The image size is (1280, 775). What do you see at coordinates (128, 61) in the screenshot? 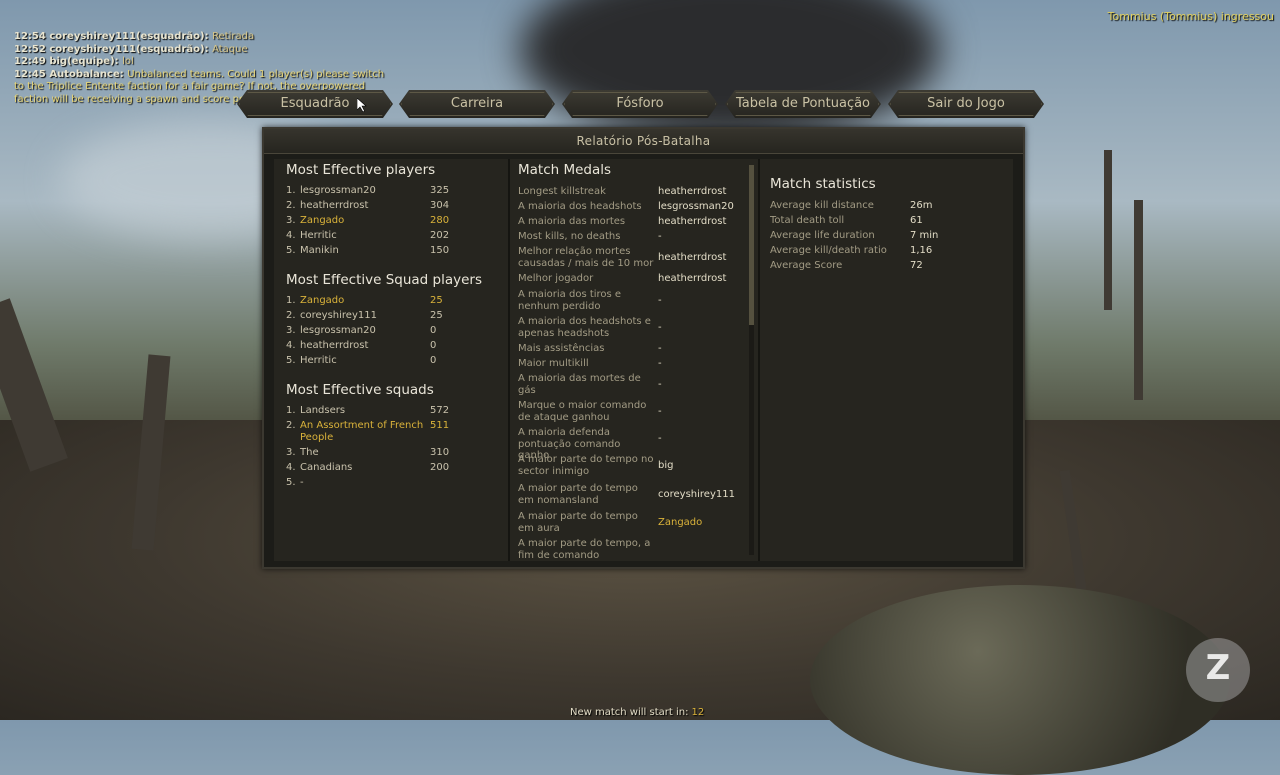
I see `chat-message: lol` at bounding box center [128, 61].